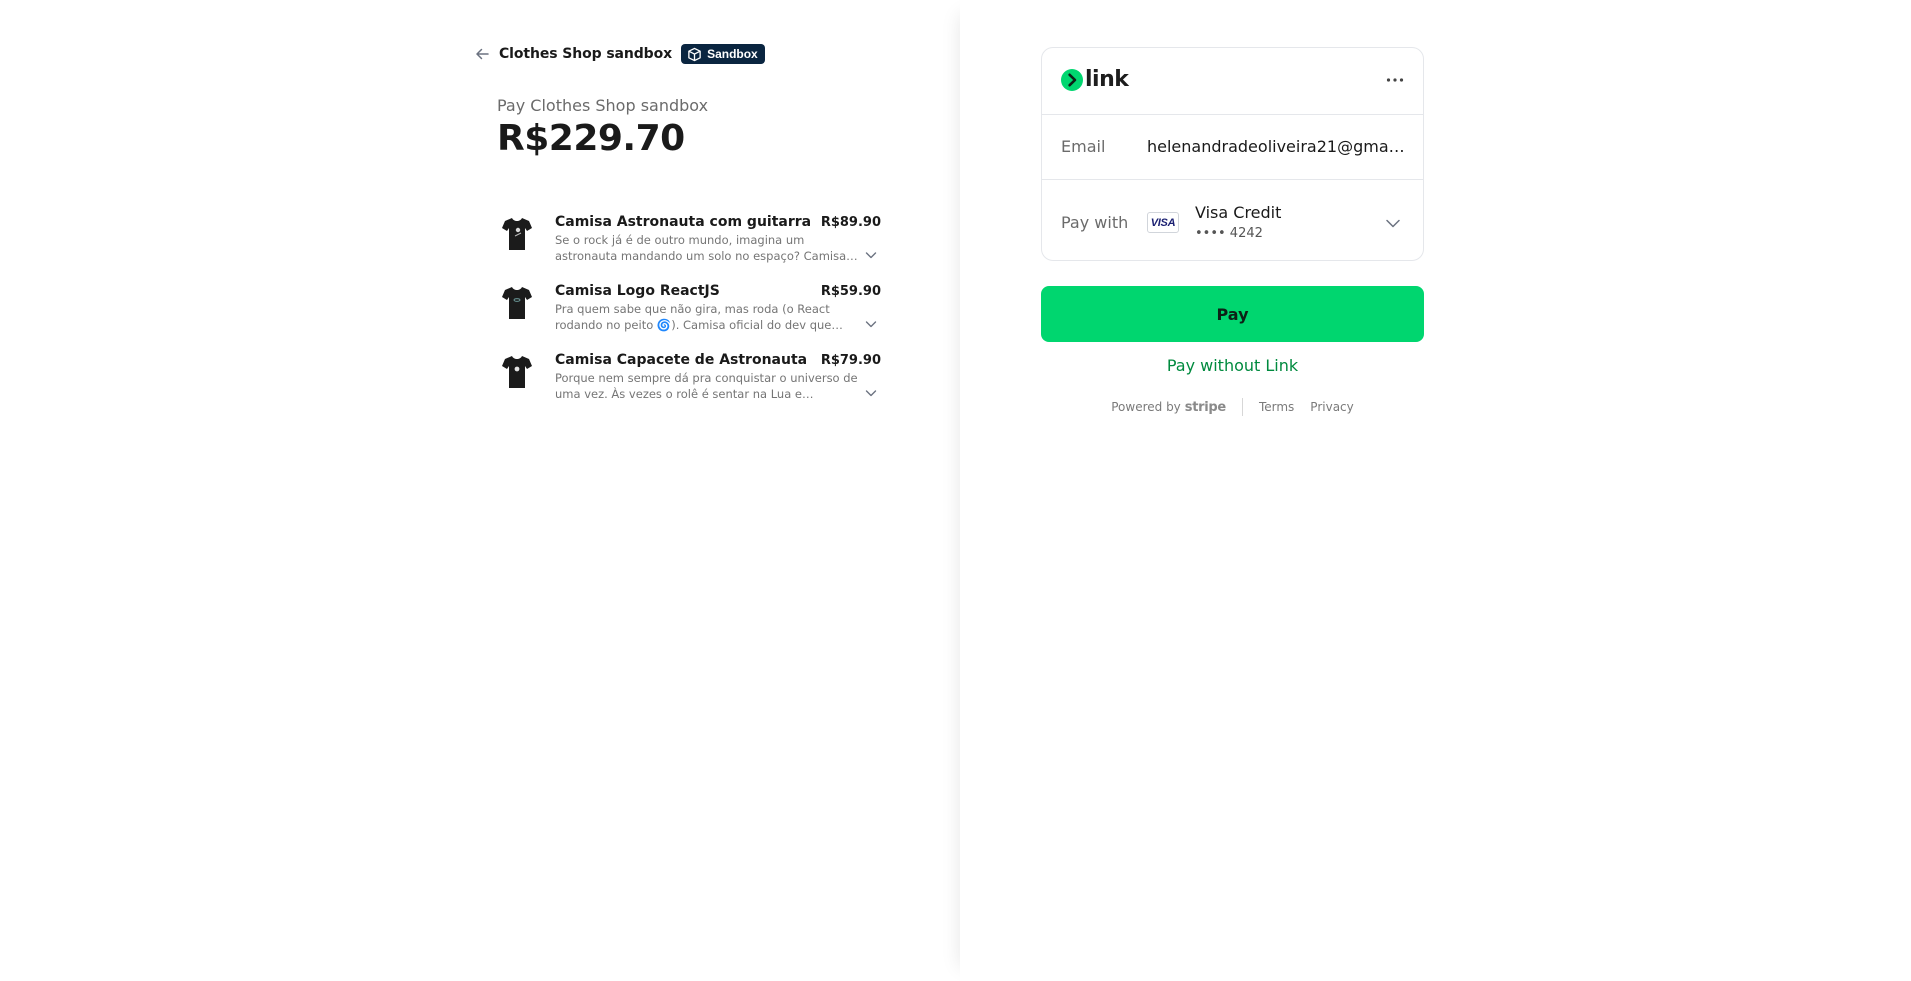 The width and height of the screenshot is (1911, 981). I want to click on stripe-logo: stripe, so click(1205, 407).